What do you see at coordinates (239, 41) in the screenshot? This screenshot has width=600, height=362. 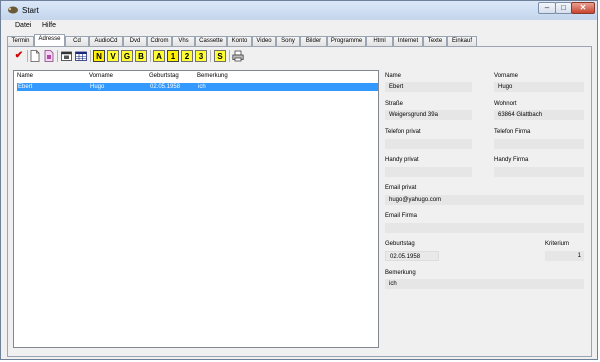 I see `tab-konto: Konto` at bounding box center [239, 41].